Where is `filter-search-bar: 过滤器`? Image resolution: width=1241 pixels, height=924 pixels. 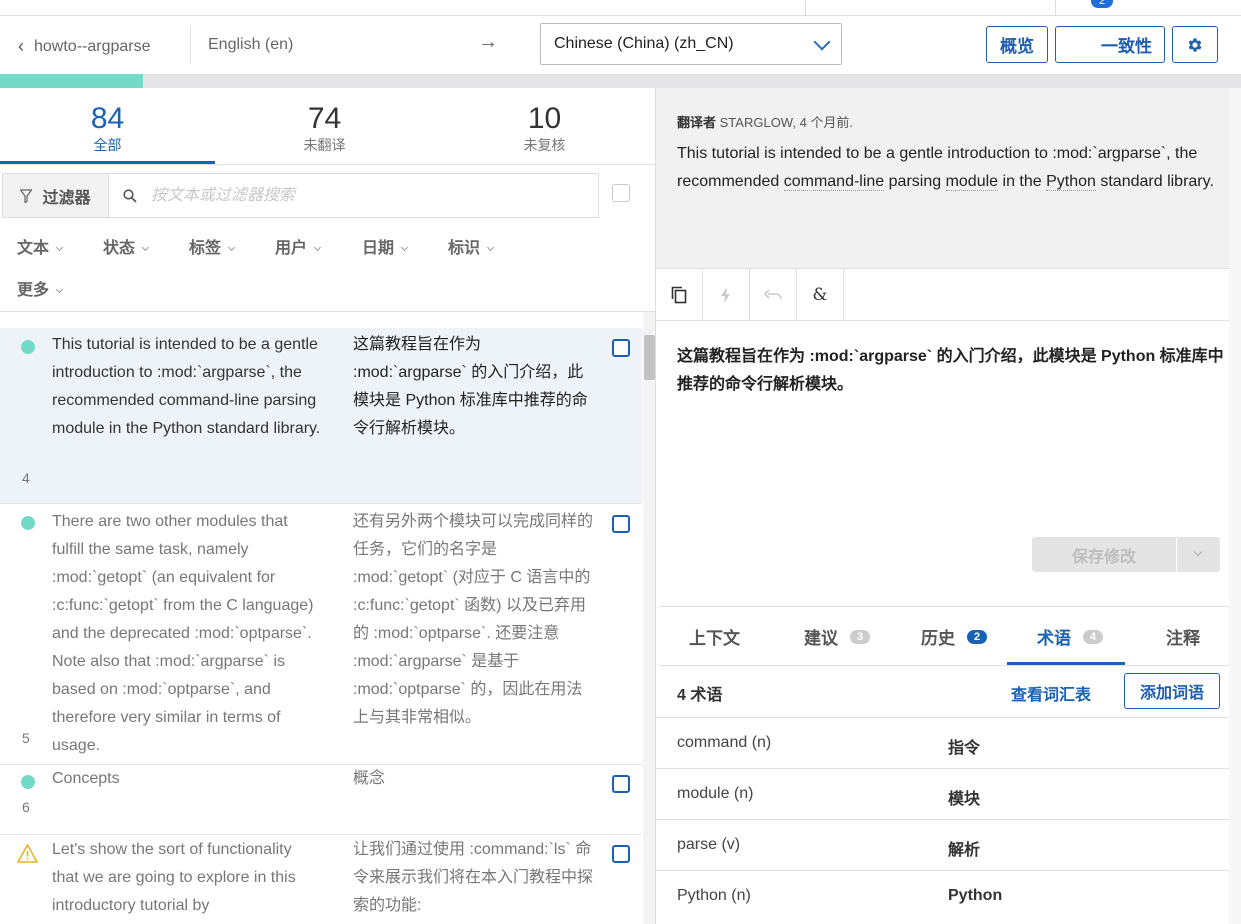
filter-search-bar: 过滤器 is located at coordinates (300, 195).